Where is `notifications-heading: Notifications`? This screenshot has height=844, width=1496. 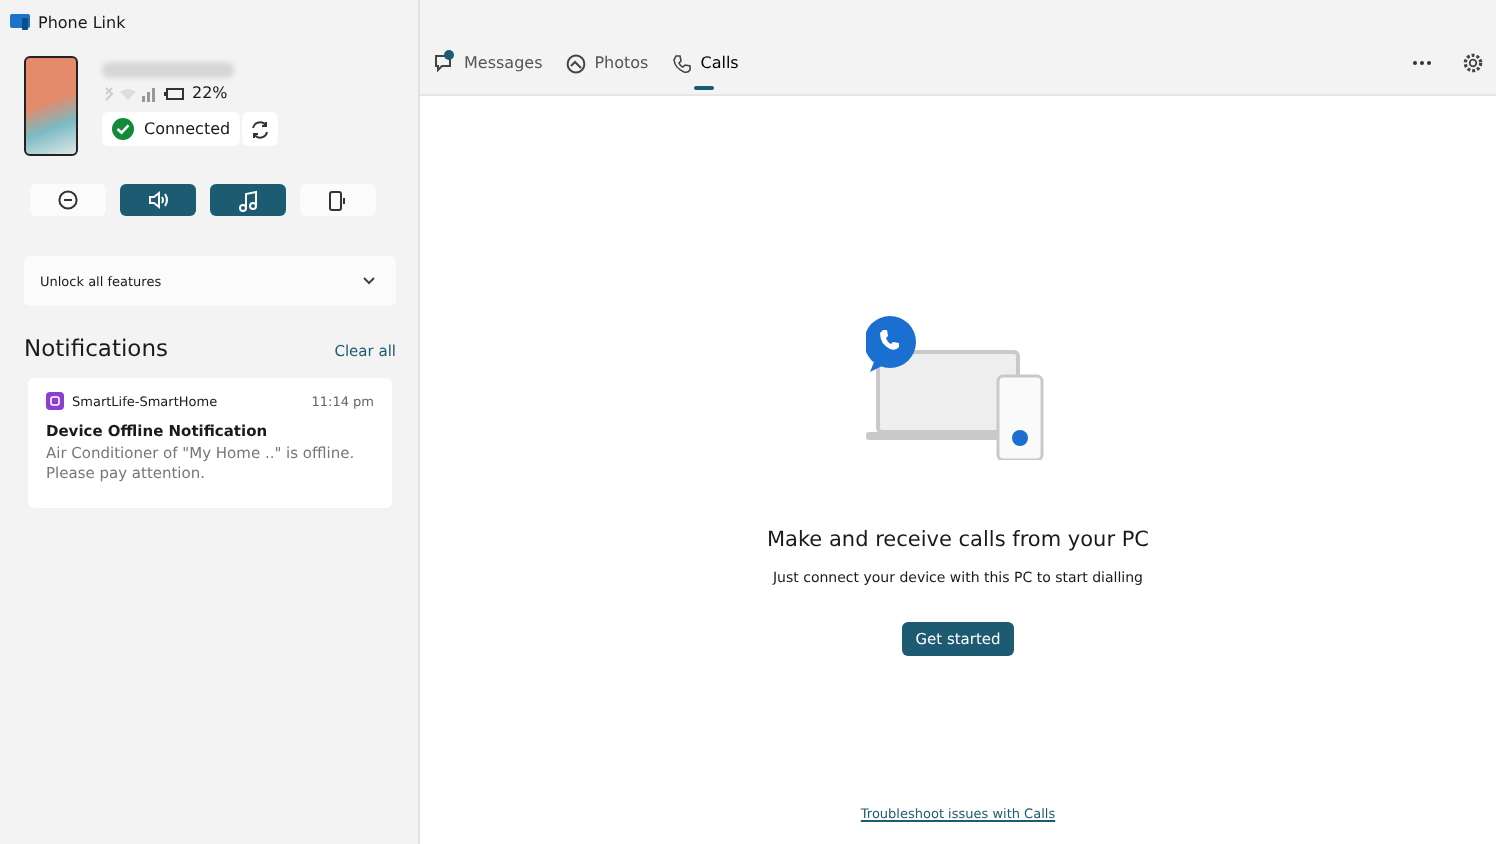 notifications-heading: Notifications is located at coordinates (96, 348).